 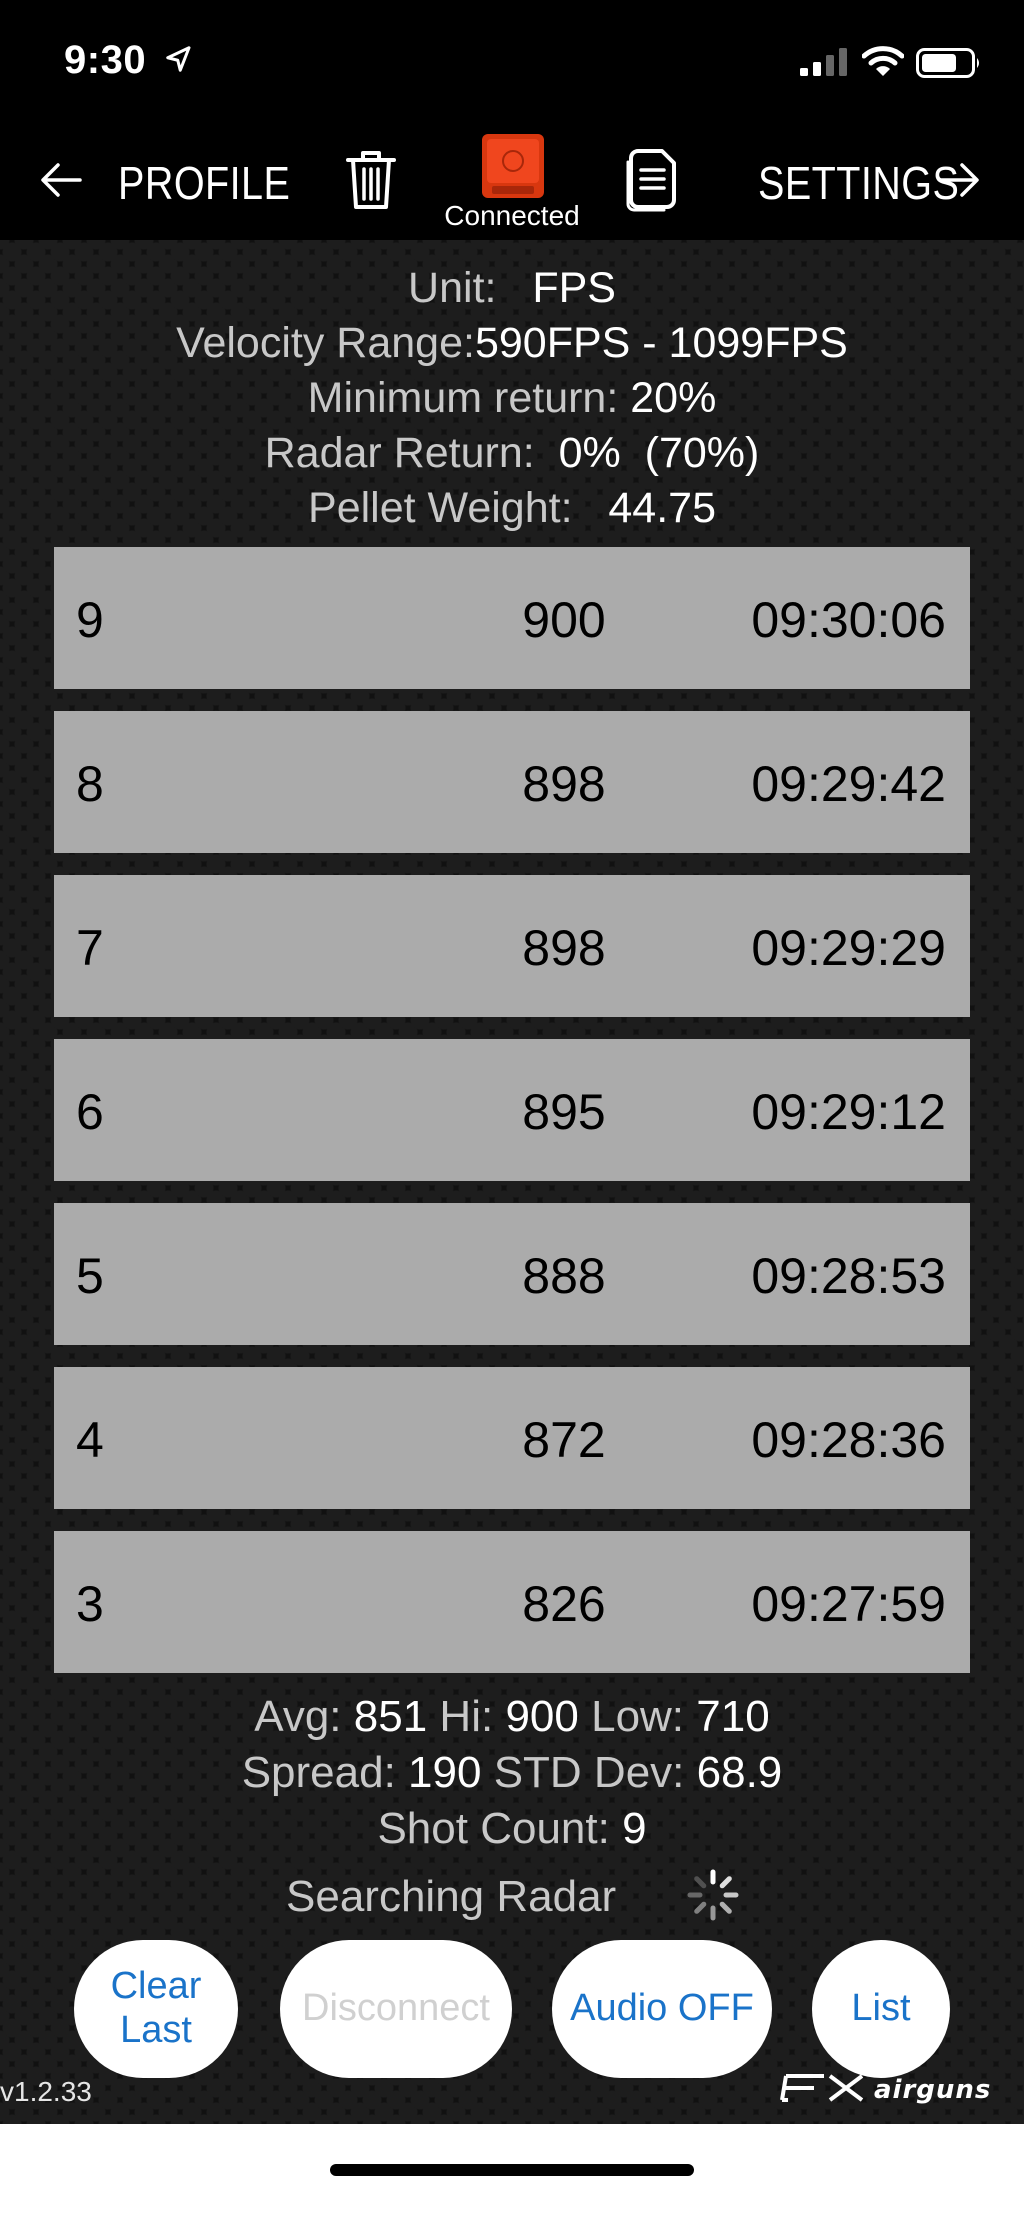 I want to click on shot-time: 09:27:59, so click(x=848, y=1604).